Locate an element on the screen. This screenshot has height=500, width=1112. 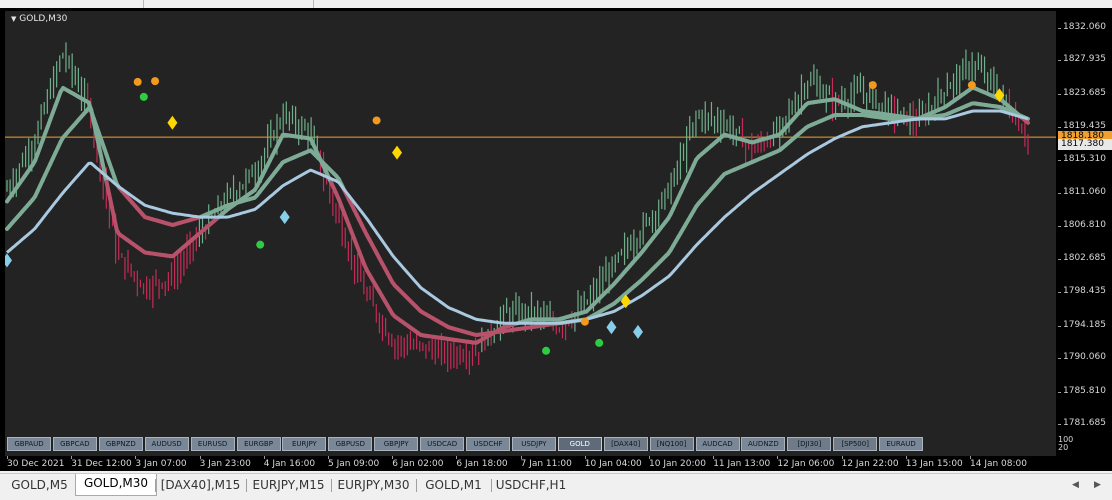
symbol-button-gbpjpy: GBPJPY is located at coordinates (396, 444).